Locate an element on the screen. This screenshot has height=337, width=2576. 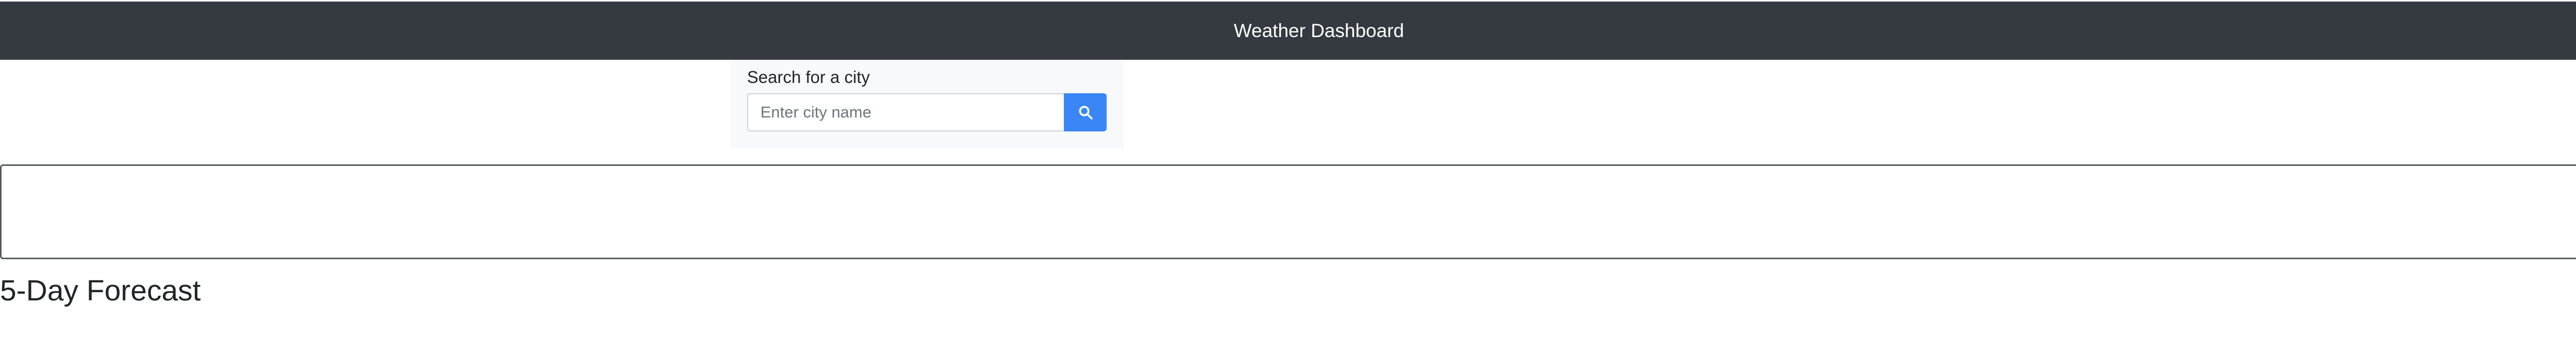
forecast-heading: 5-Day Forecast is located at coordinates (100, 290).